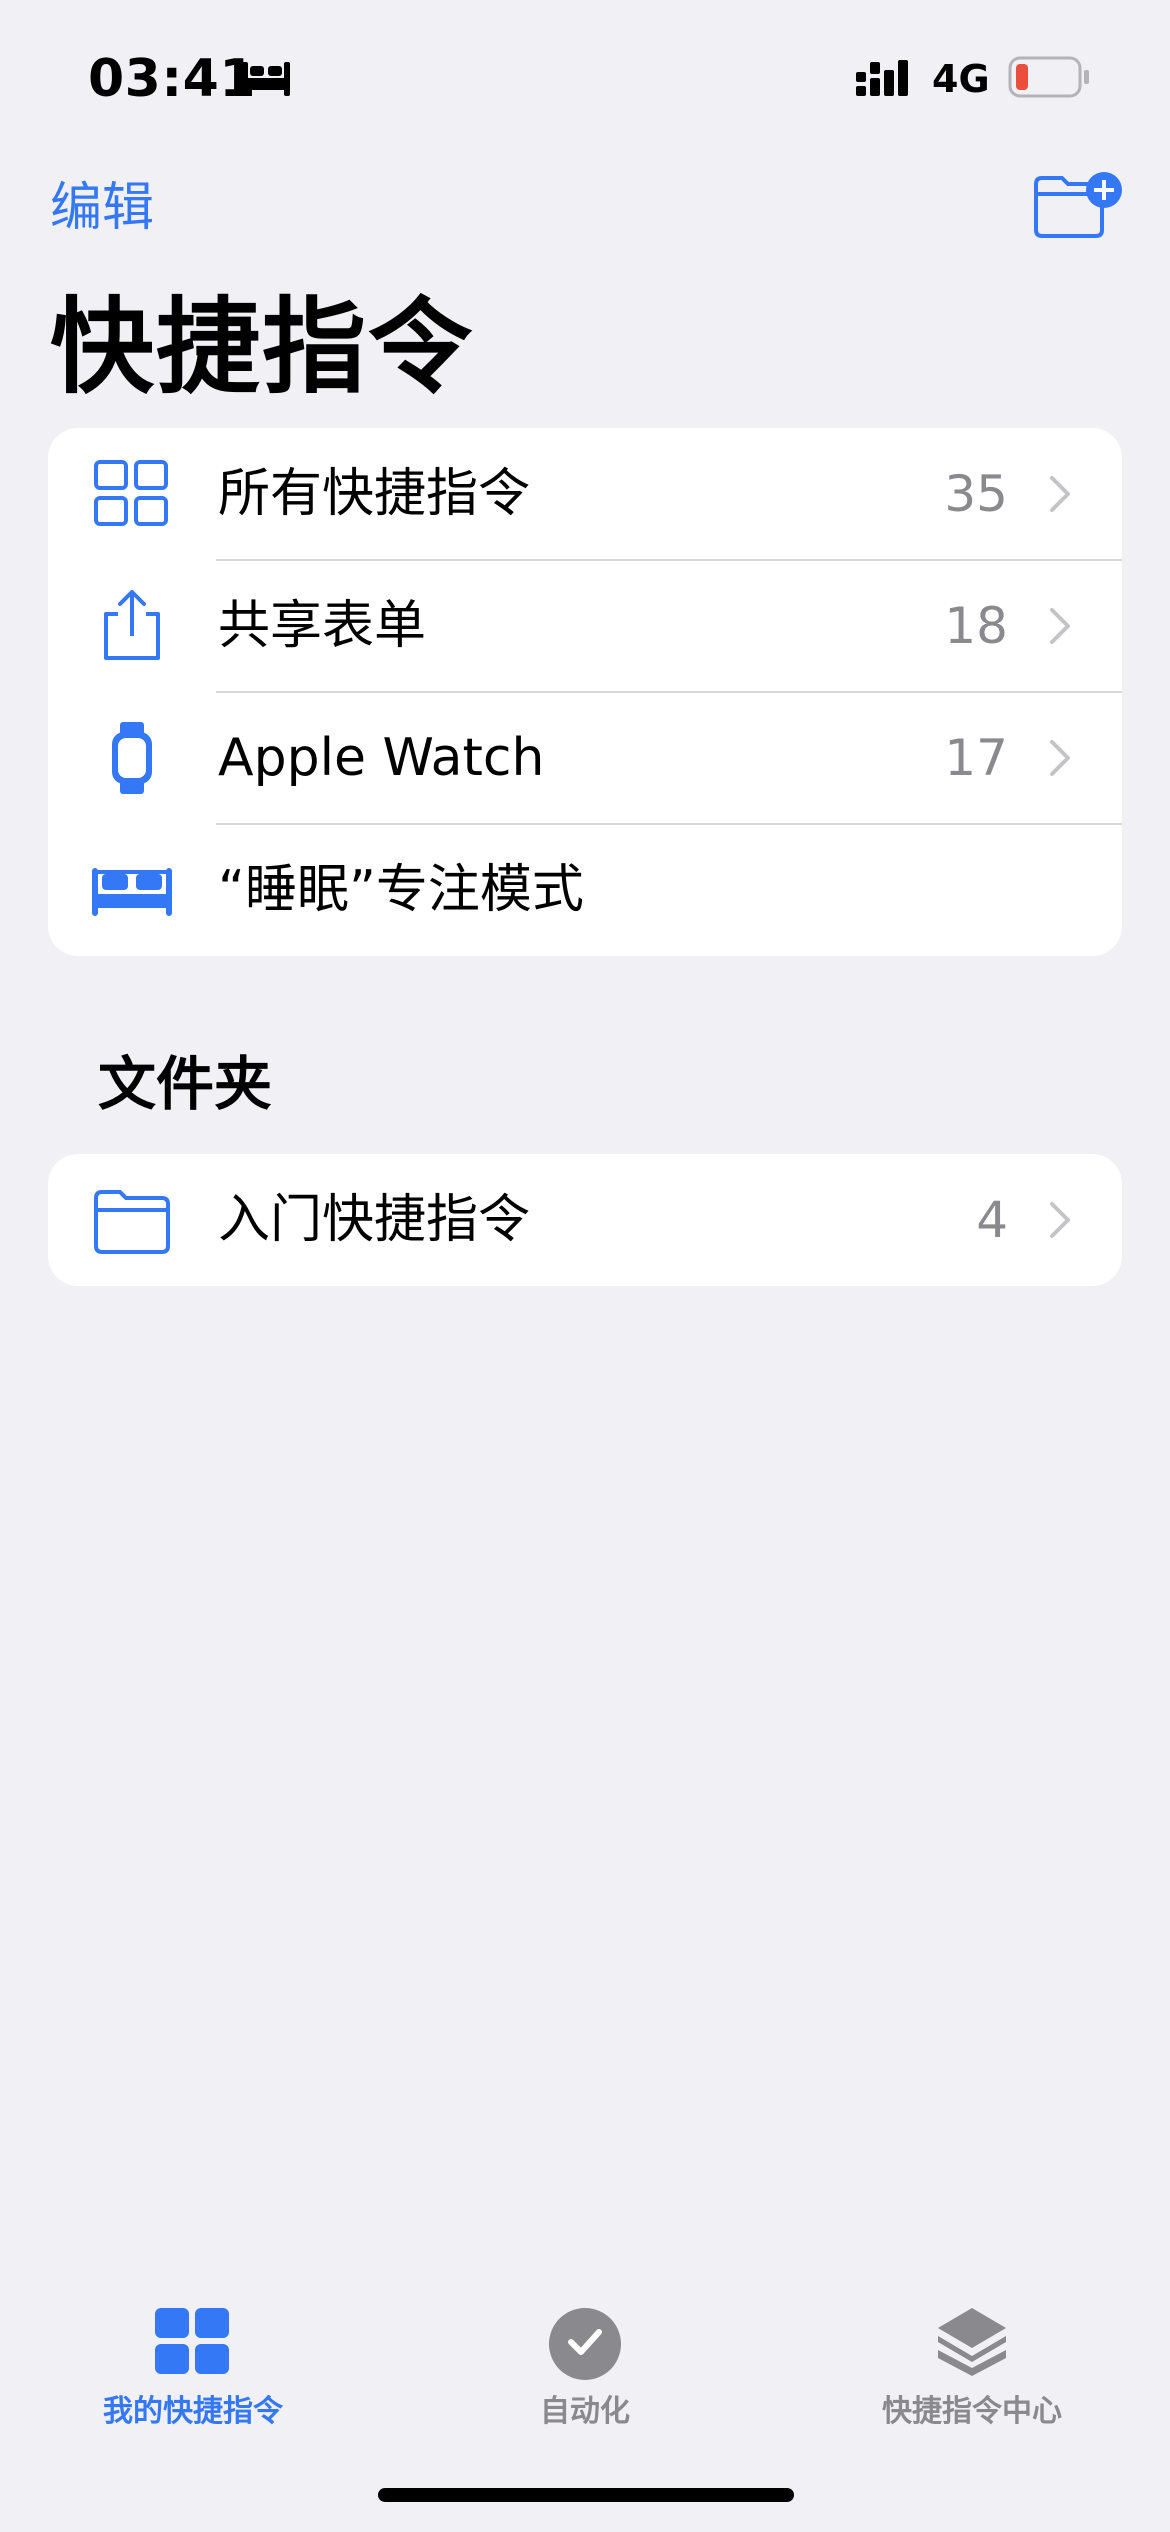 This screenshot has width=1170, height=2532. Describe the element at coordinates (381, 758) in the screenshot. I see `list-item-label: Apple Watch` at that location.